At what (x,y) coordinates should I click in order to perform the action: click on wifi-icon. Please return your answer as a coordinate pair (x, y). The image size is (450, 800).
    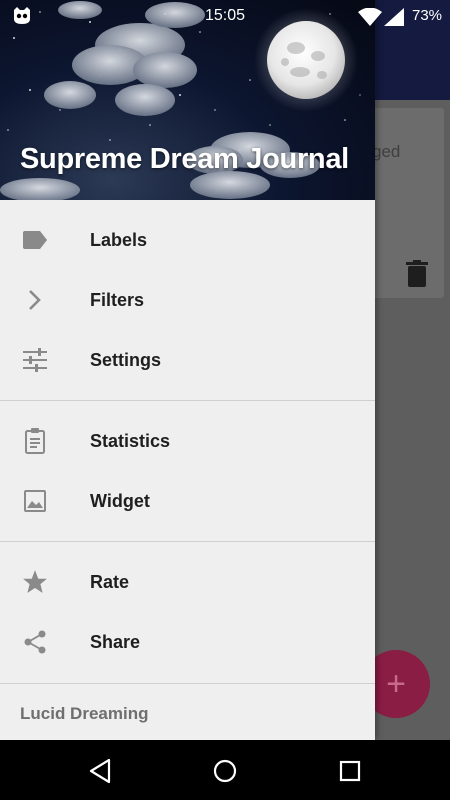
    Looking at the image, I should click on (370, 17).